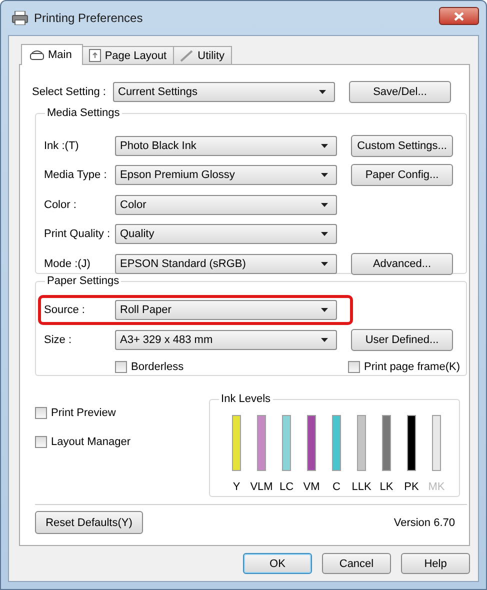 This screenshot has height=590, width=487. Describe the element at coordinates (236, 487) in the screenshot. I see `ink-label: Y` at that location.